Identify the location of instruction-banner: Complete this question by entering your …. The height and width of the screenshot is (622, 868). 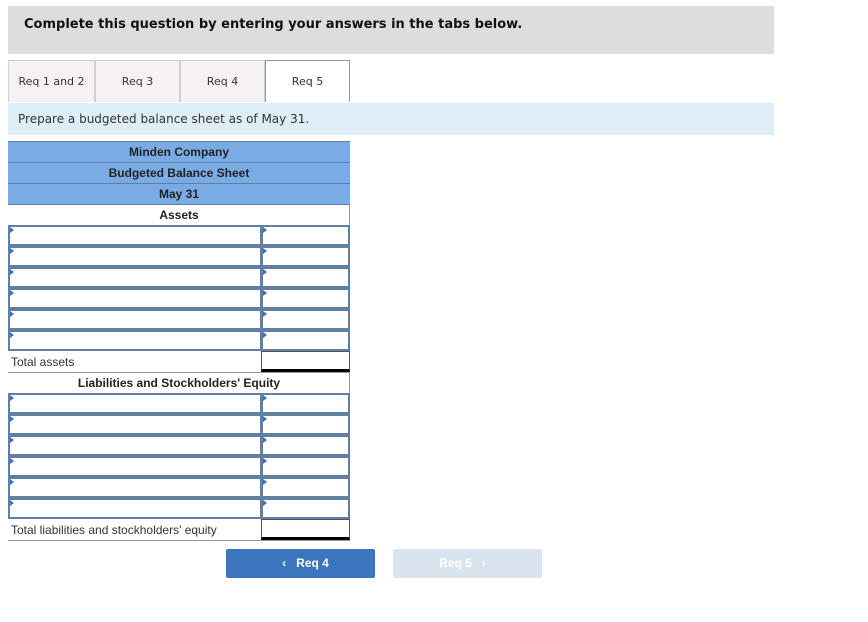
(391, 30).